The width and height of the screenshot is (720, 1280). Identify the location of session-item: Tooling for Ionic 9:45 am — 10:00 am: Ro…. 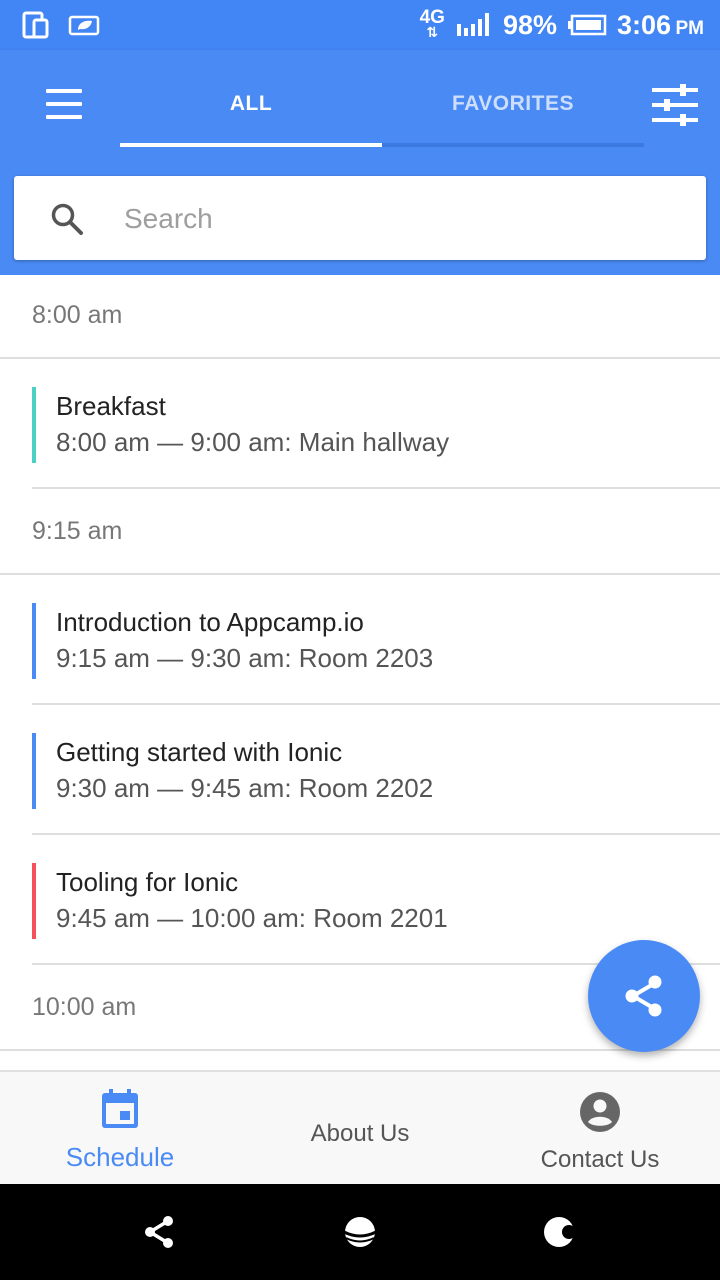
(376, 900).